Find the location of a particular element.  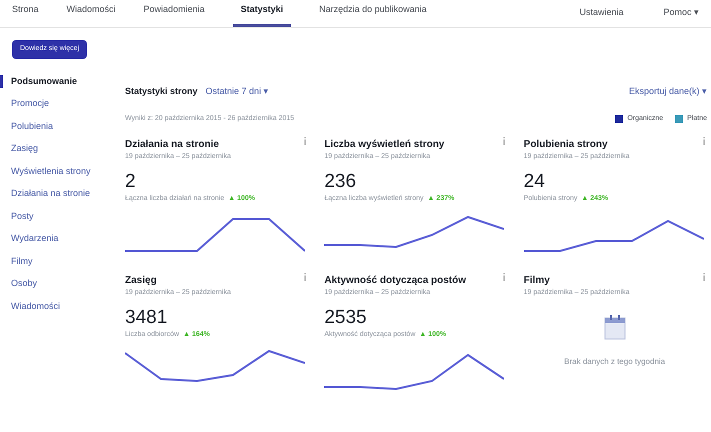

card-title: Filmy is located at coordinates (537, 281).